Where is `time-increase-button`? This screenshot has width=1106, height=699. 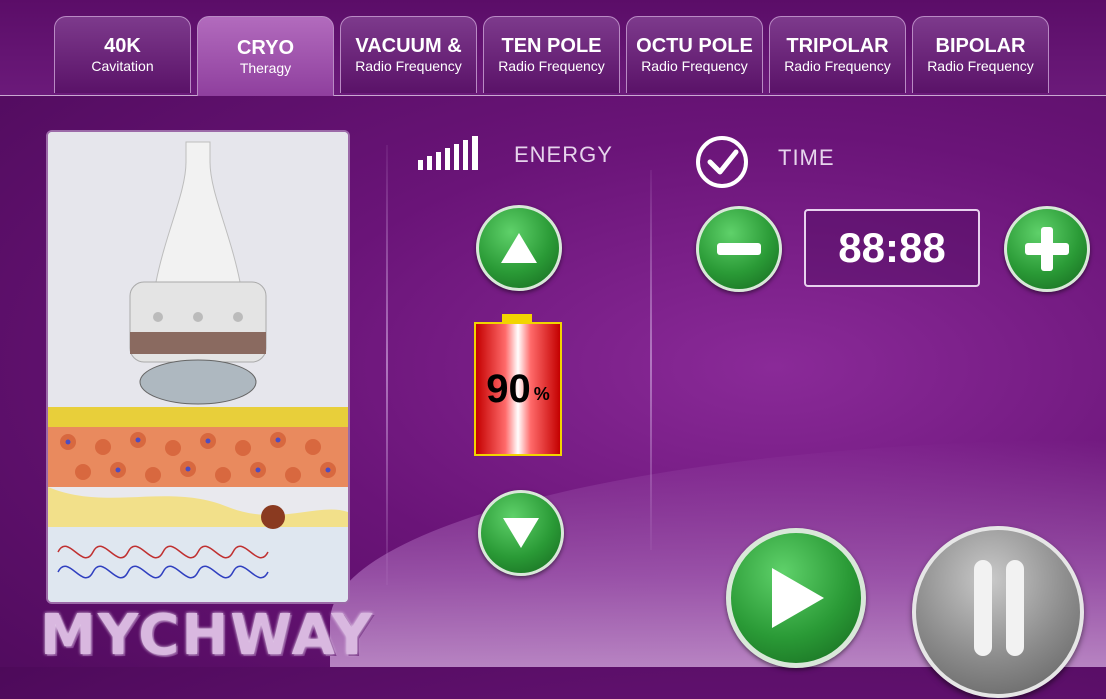 time-increase-button is located at coordinates (1047, 249).